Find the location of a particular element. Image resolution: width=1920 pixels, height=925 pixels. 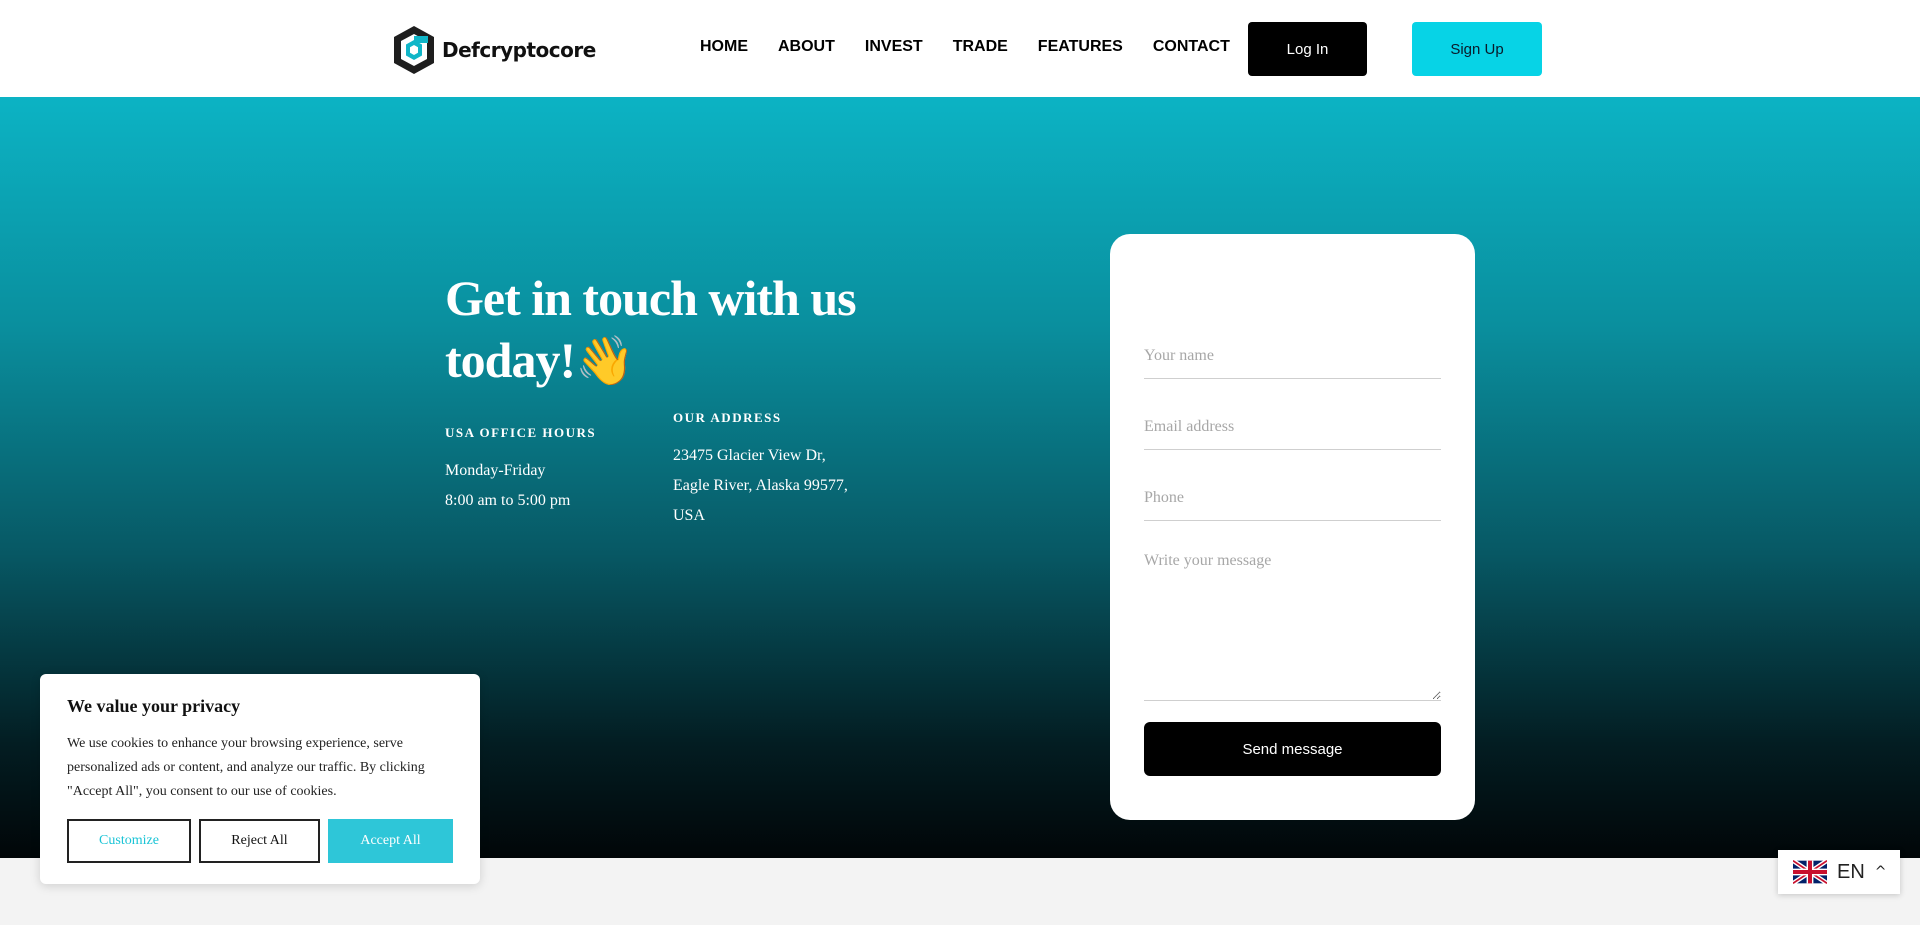

hero-title: Get in touch with us today!👋 is located at coordinates (705, 330).